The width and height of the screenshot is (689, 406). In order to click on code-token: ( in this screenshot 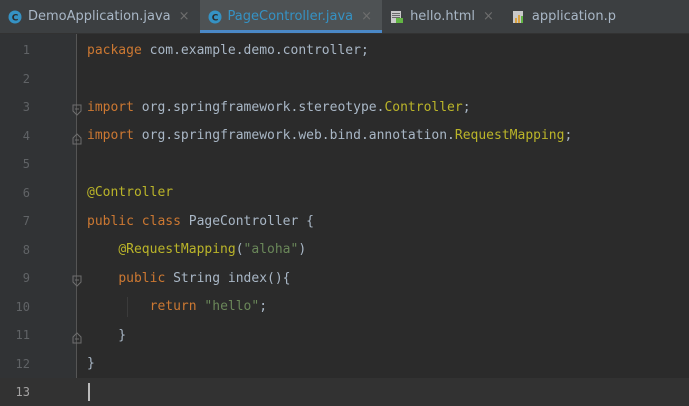, I will do `click(239, 249)`.